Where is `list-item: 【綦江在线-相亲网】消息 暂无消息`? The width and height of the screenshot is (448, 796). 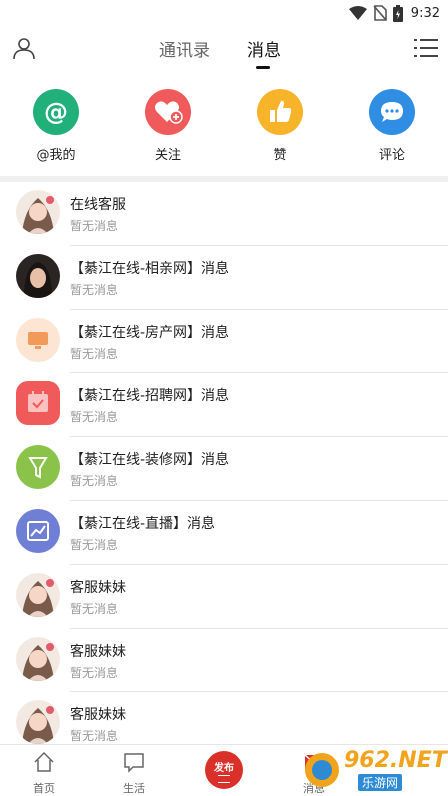
list-item: 【綦江在线-相亲网】消息 暂无消息 is located at coordinates (224, 278).